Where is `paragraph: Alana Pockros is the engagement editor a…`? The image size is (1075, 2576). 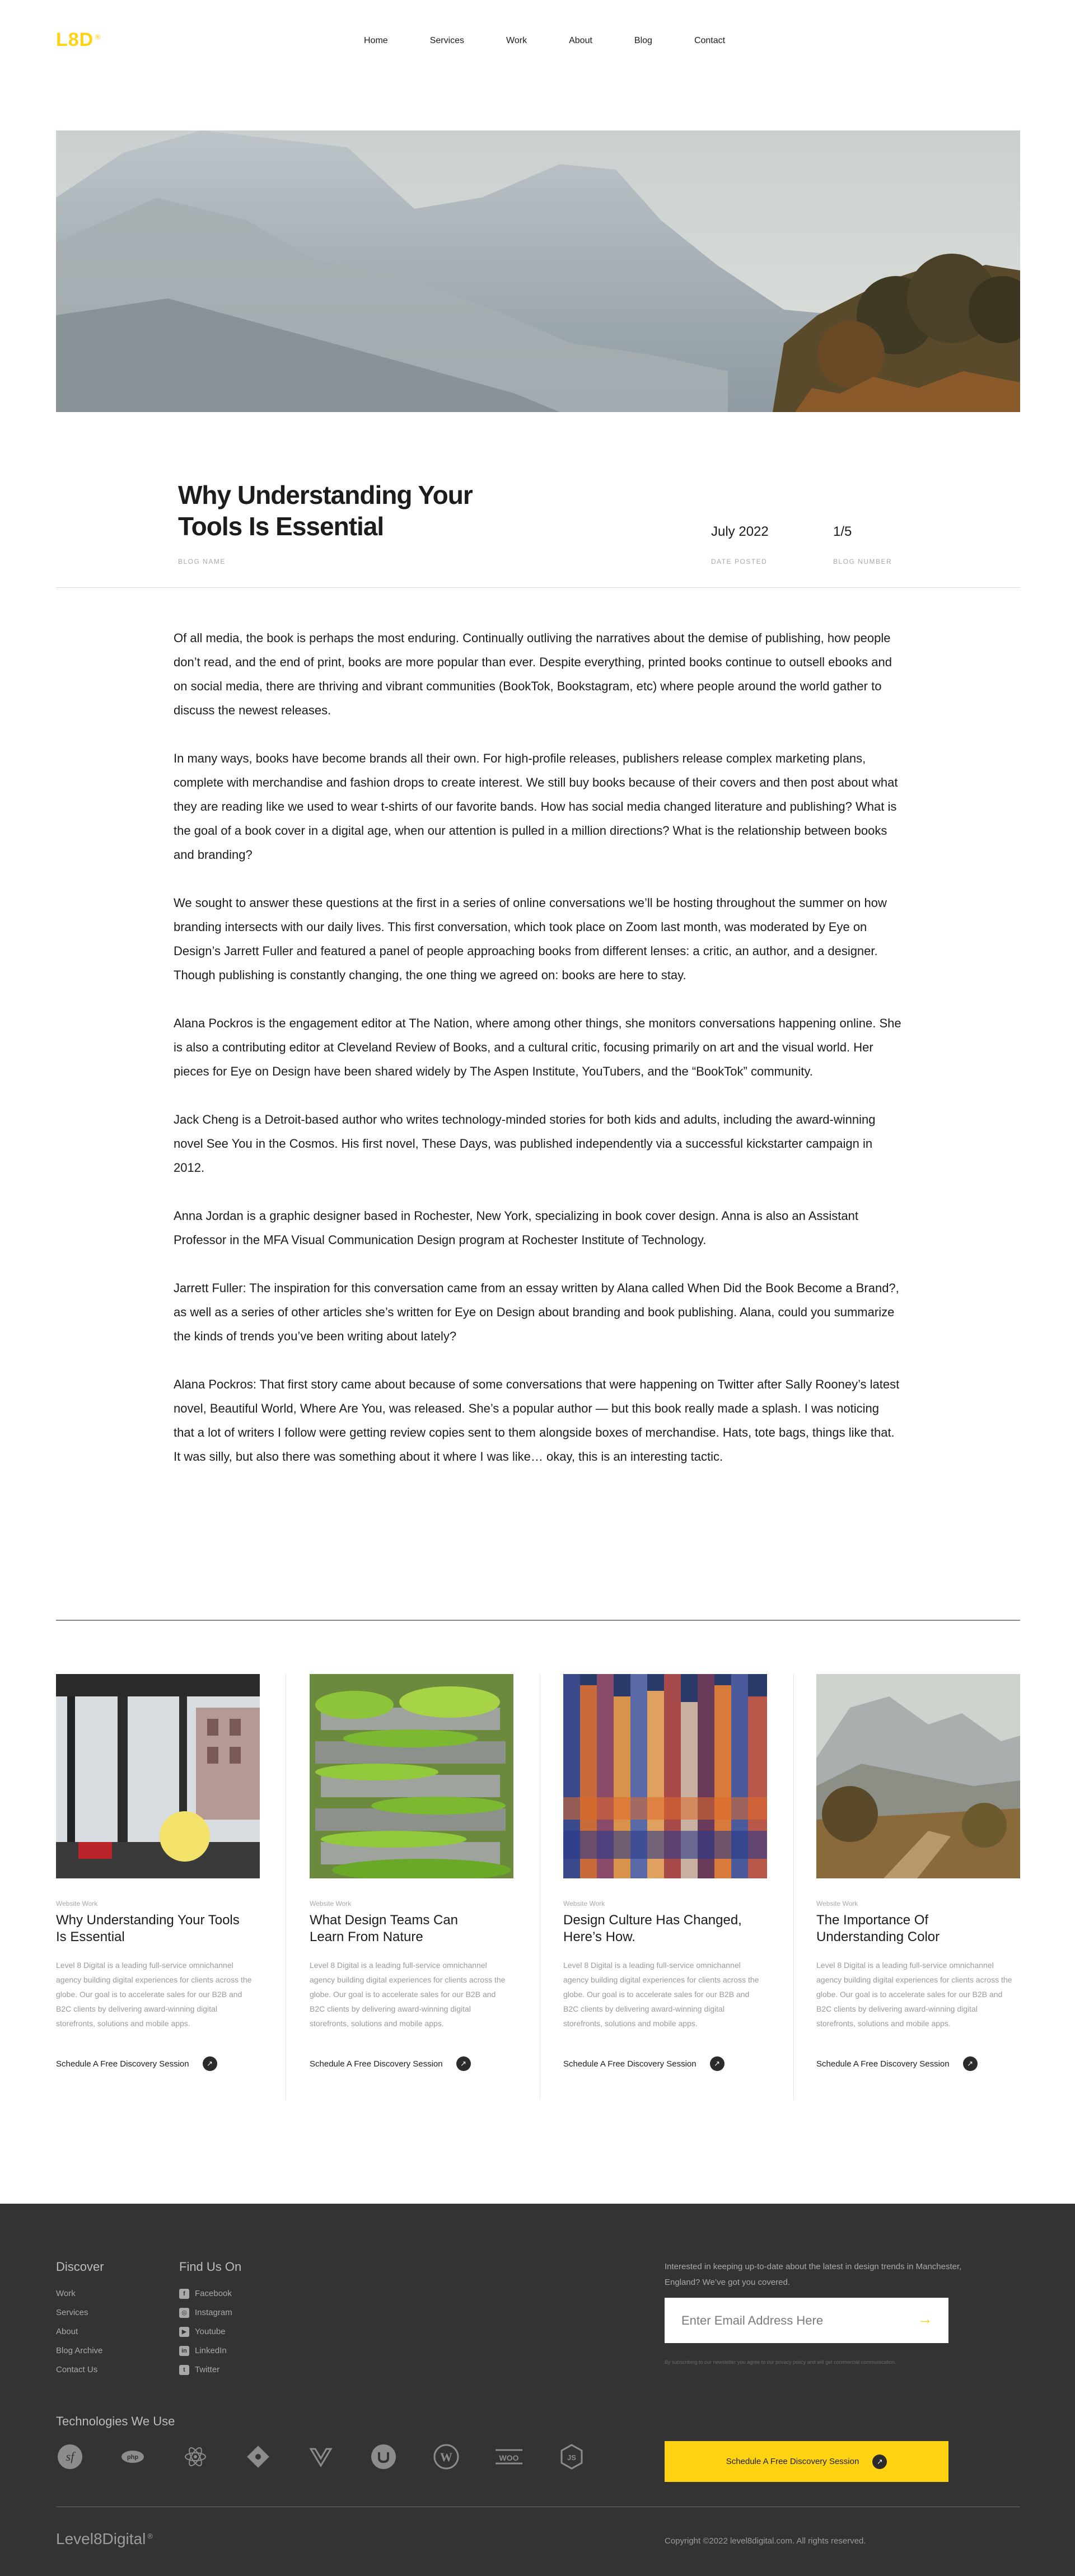
paragraph: Alana Pockros is the engagement editor a… is located at coordinates (537, 1047).